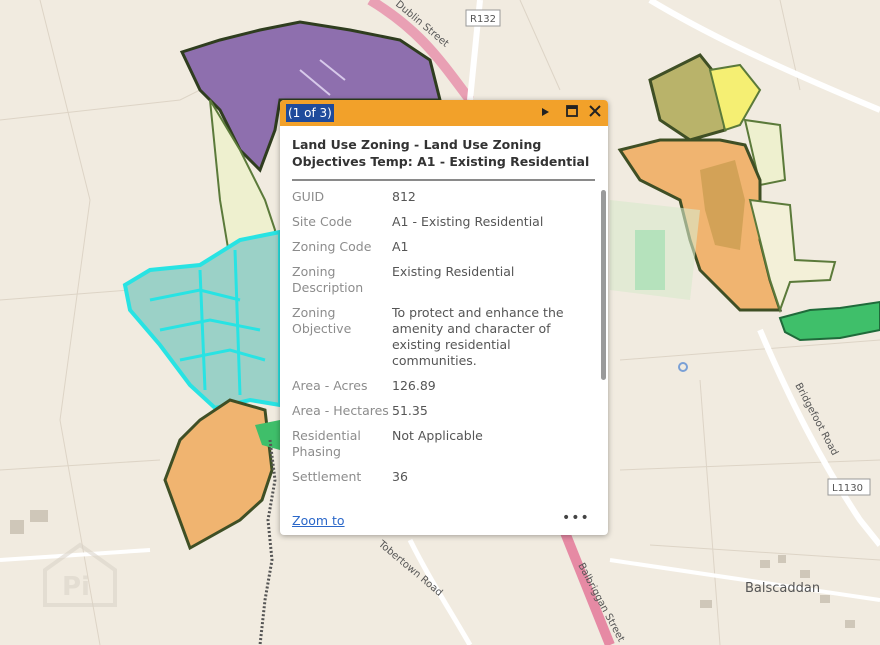 The image size is (880, 645). What do you see at coordinates (340, 410) in the screenshot?
I see `field-name: Area - Hectares` at bounding box center [340, 410].